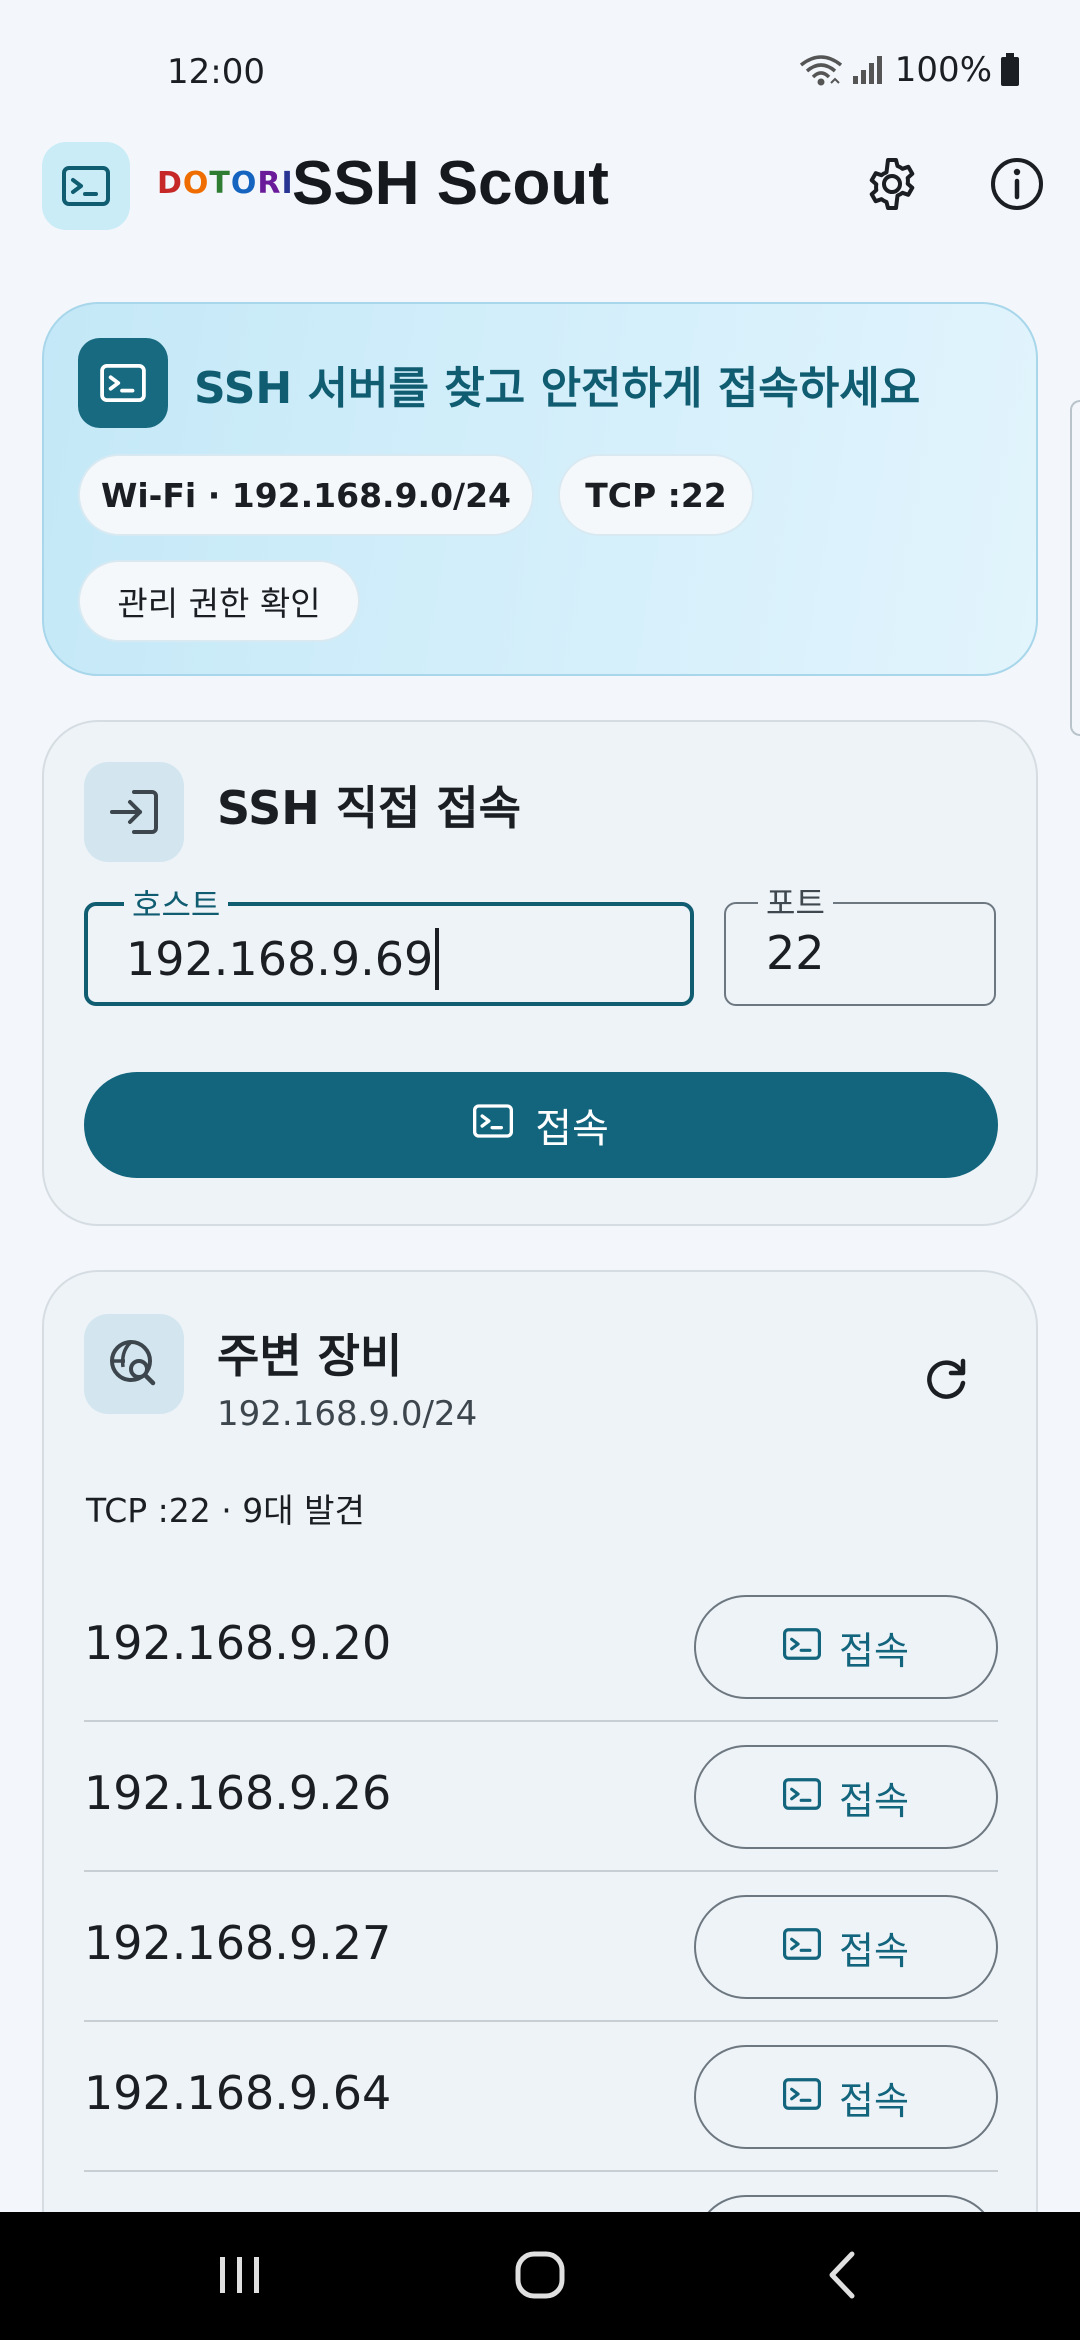 The height and width of the screenshot is (2340, 1080). What do you see at coordinates (238, 1793) in the screenshot?
I see `device-ip: 192.168.9.26` at bounding box center [238, 1793].